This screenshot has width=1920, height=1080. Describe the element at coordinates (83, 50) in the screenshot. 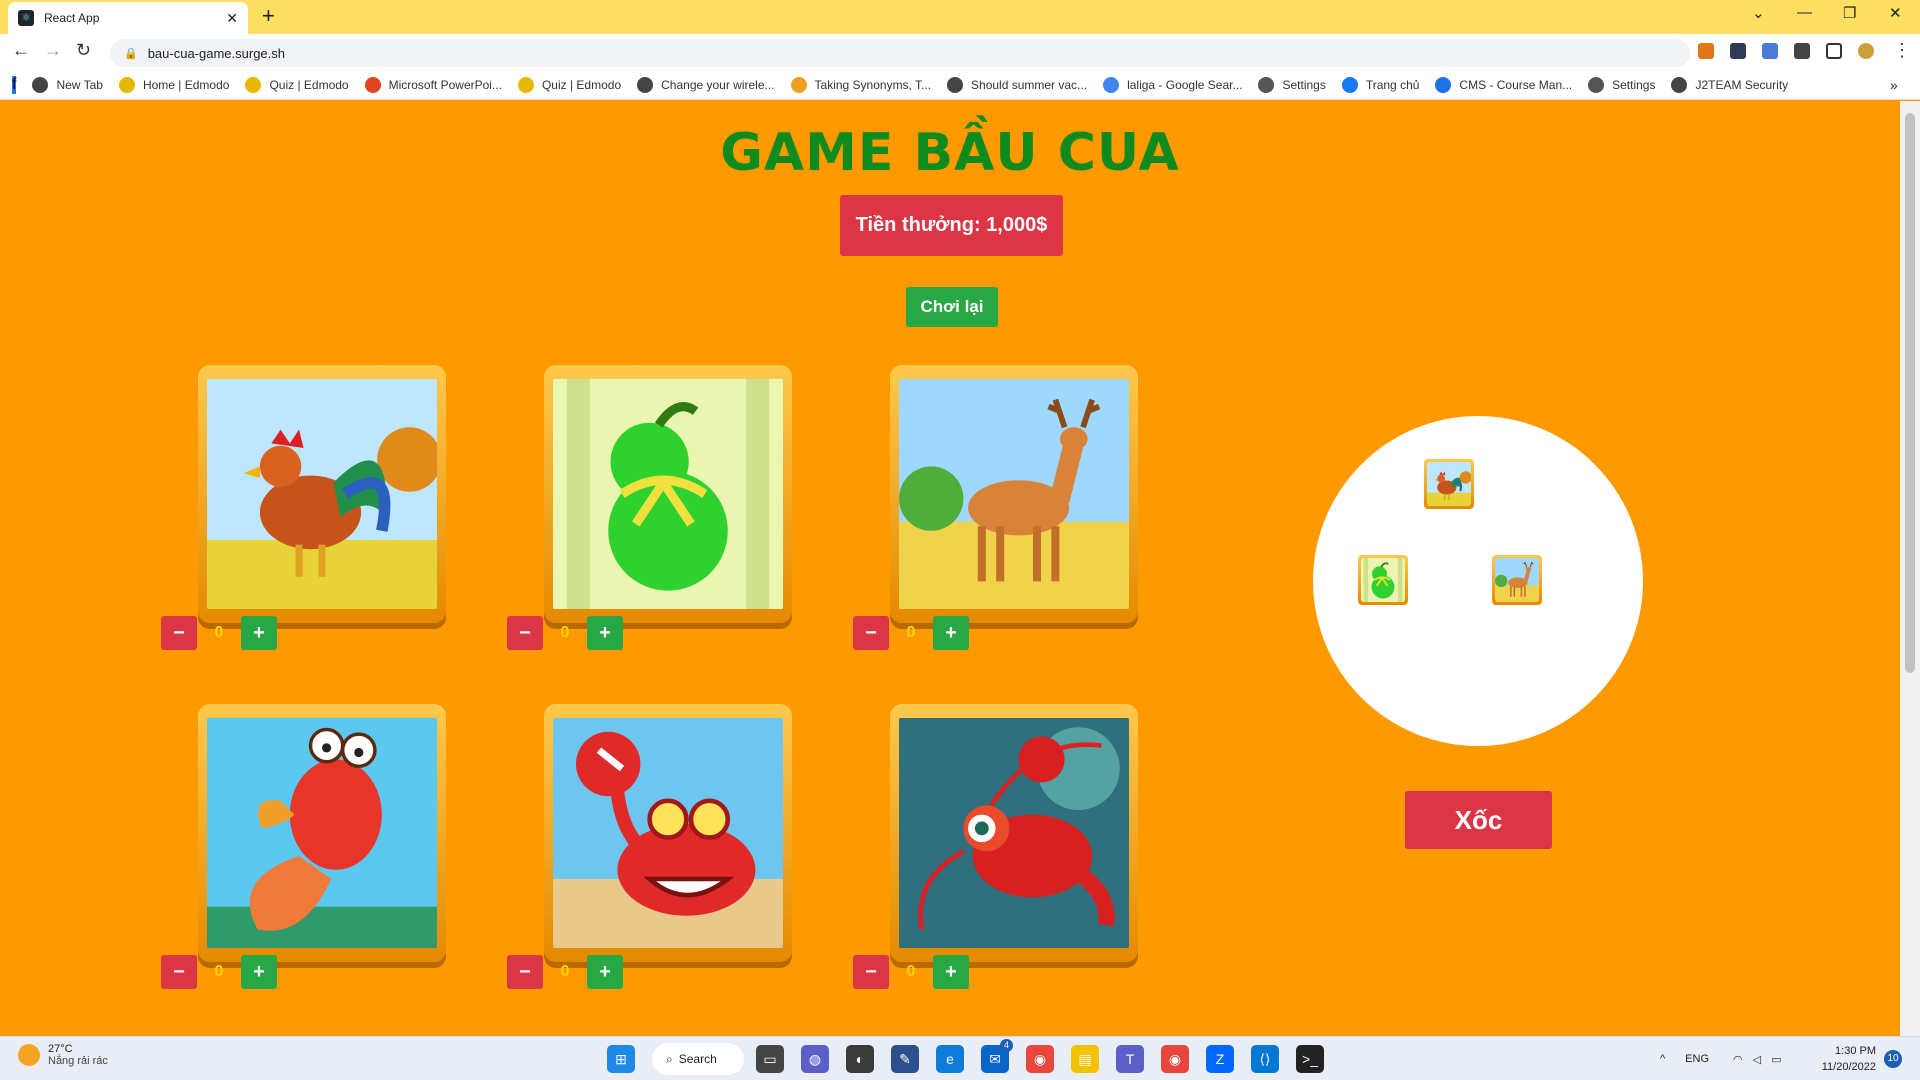

I see `reload-icon: ↻` at that location.